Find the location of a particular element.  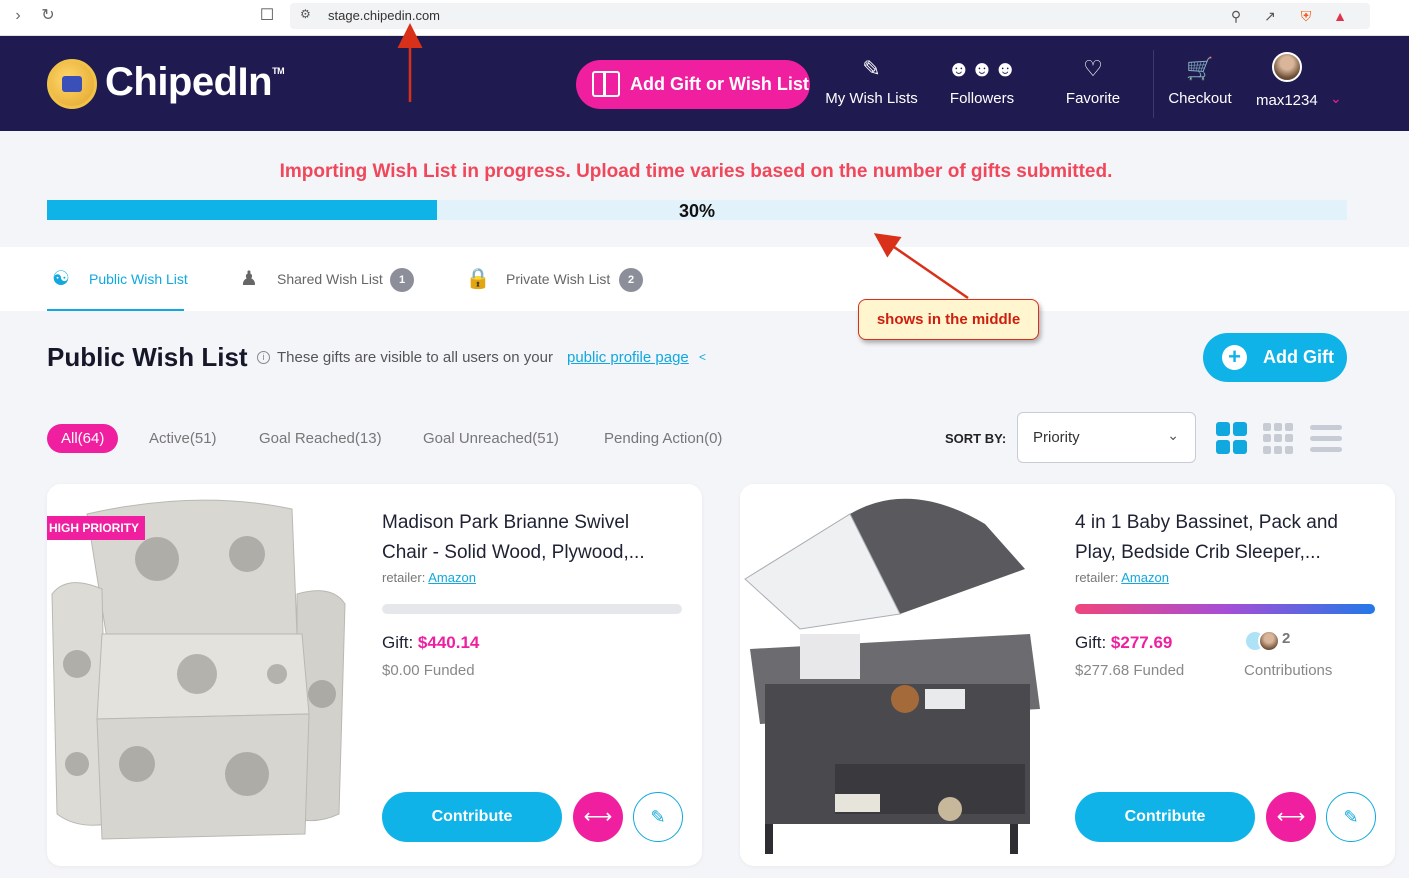

filter-label: Goal Unreached is located at coordinates (478, 438).